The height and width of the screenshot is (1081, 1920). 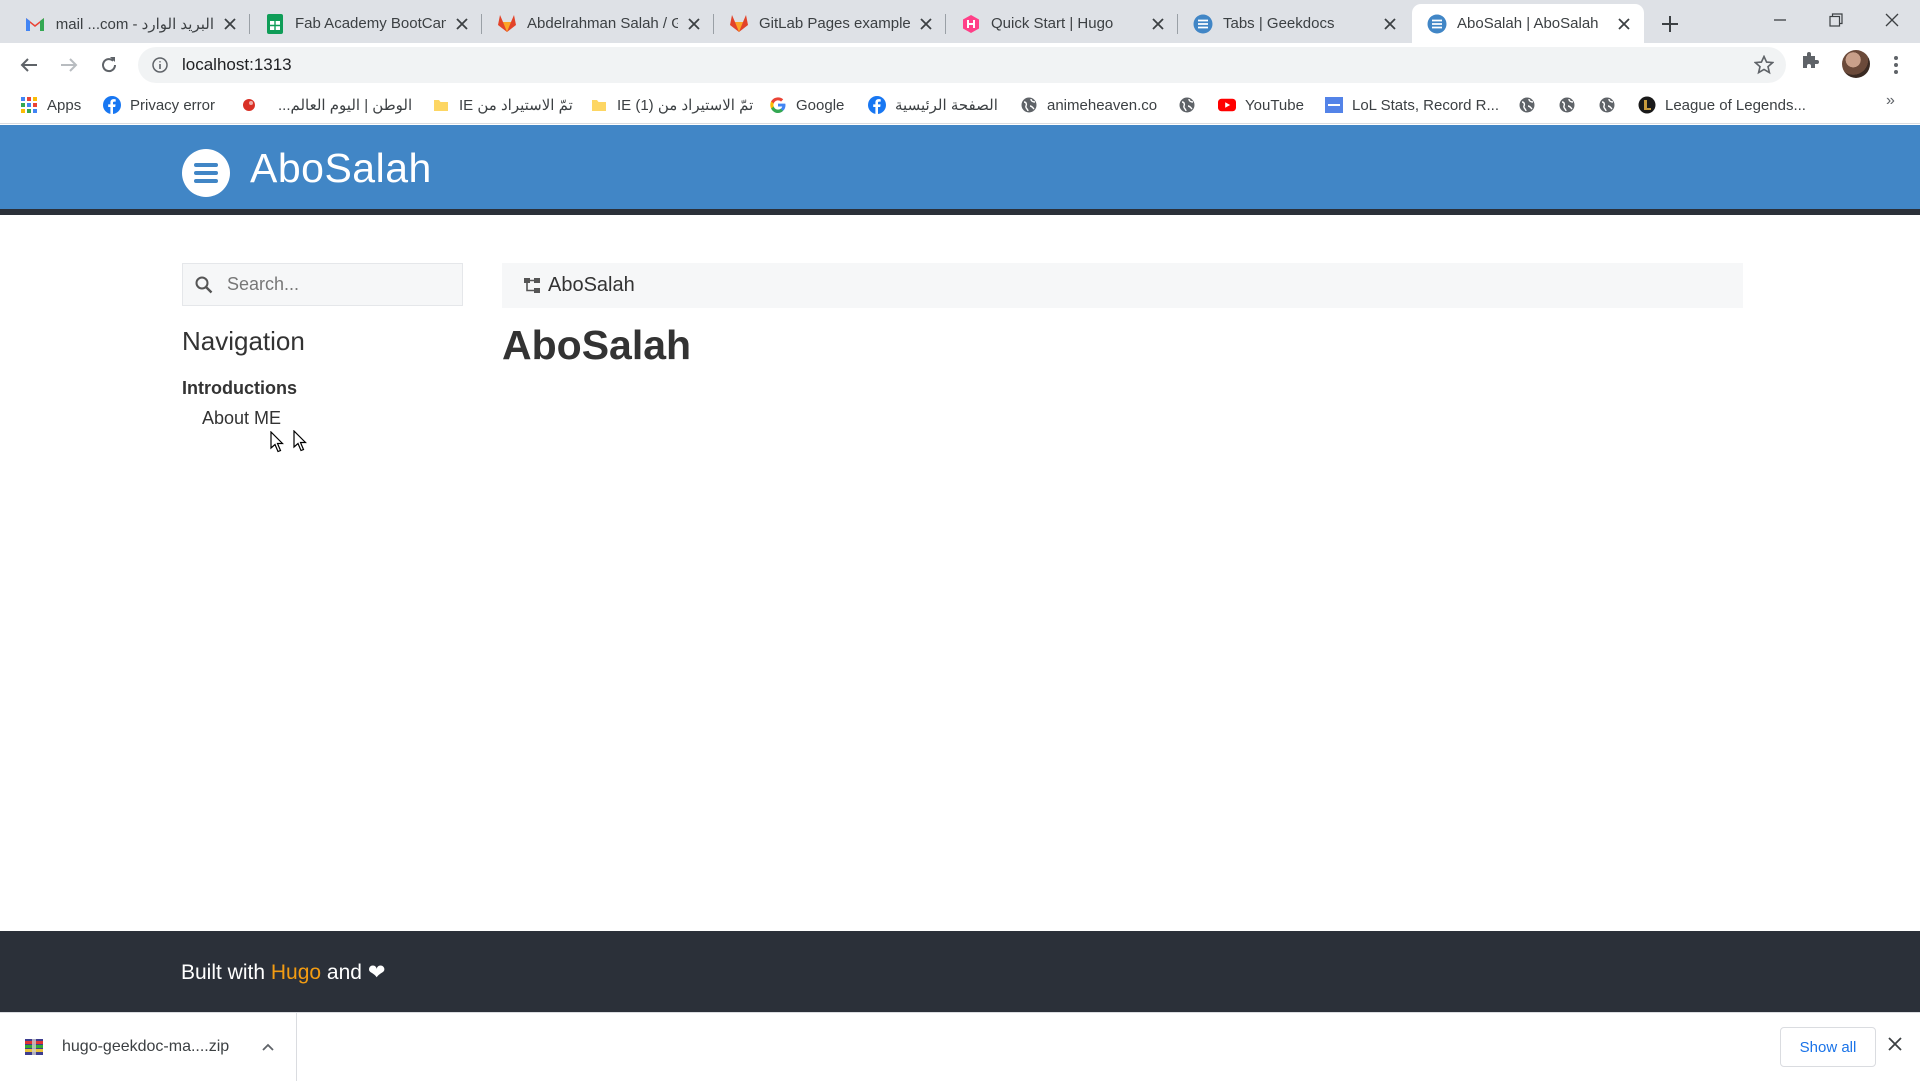 I want to click on heart-icon: ❤, so click(x=376, y=972).